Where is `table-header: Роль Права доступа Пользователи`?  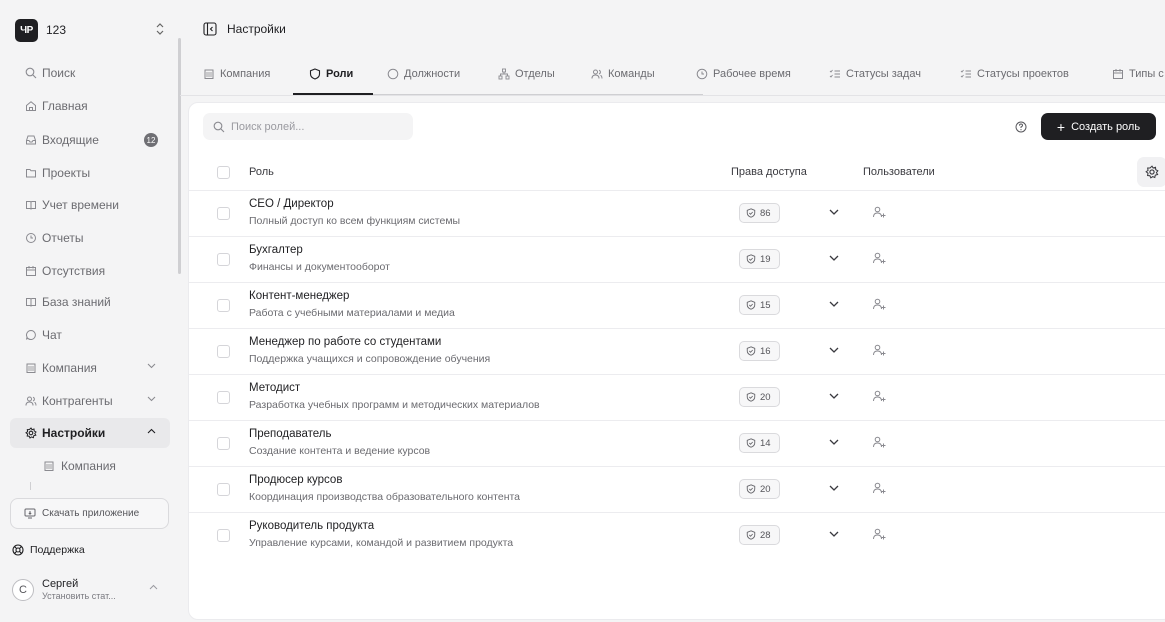
table-header: Роль Права доступа Пользователи is located at coordinates (677, 172).